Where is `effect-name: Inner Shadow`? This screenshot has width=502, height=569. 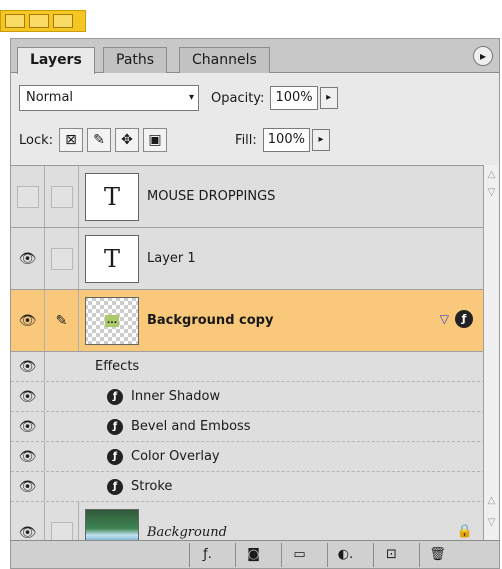
effect-name: Inner Shadow is located at coordinates (176, 396).